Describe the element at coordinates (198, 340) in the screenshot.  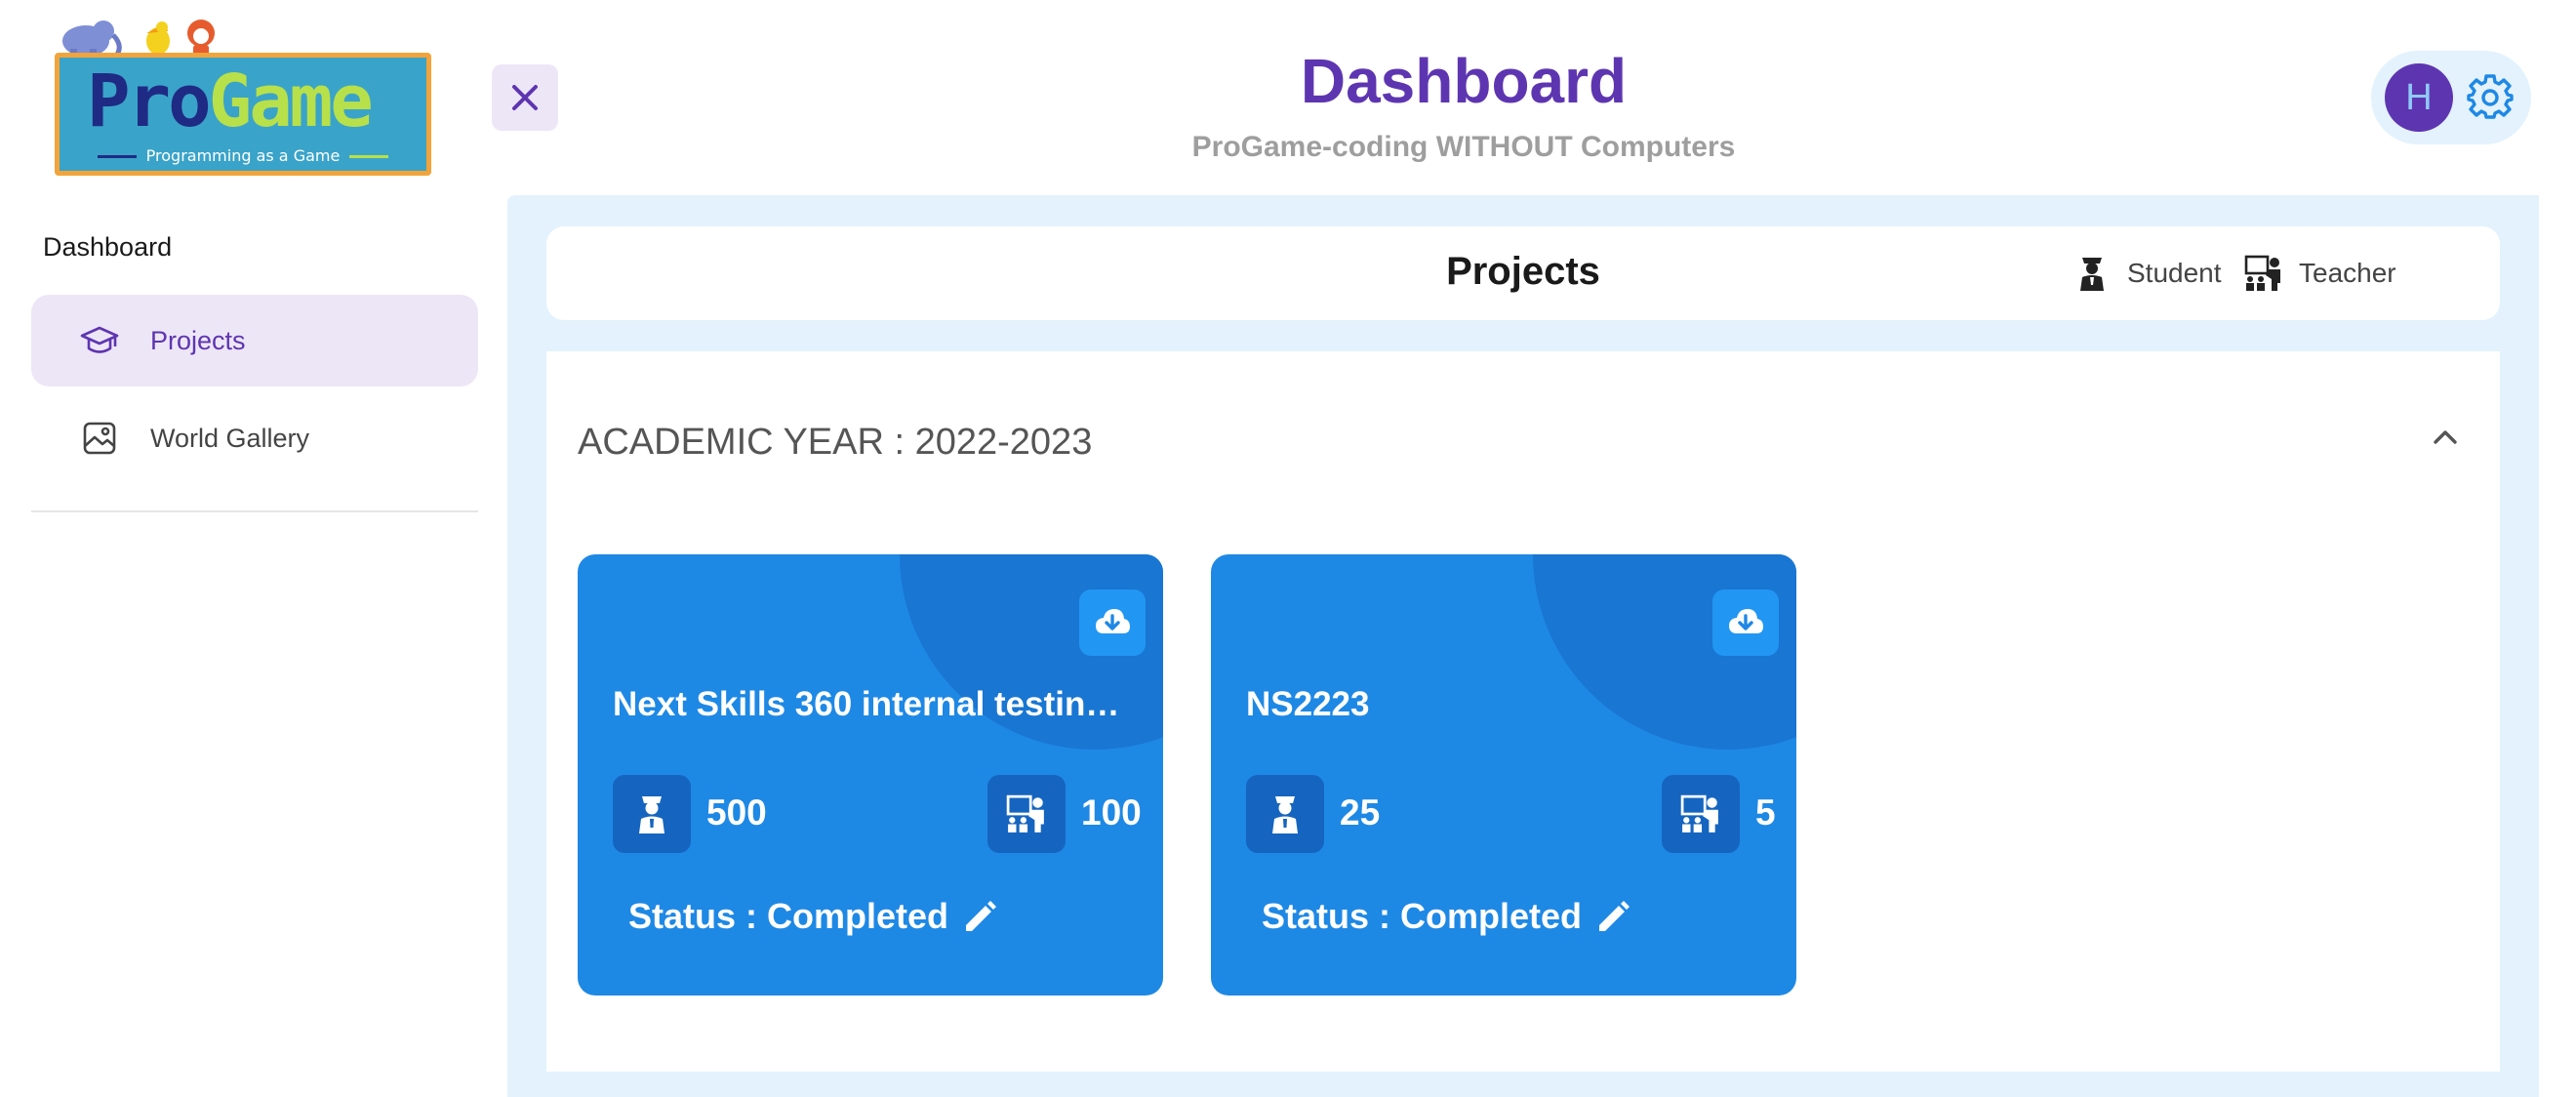
I see `sidebar-item-label: Projects` at that location.